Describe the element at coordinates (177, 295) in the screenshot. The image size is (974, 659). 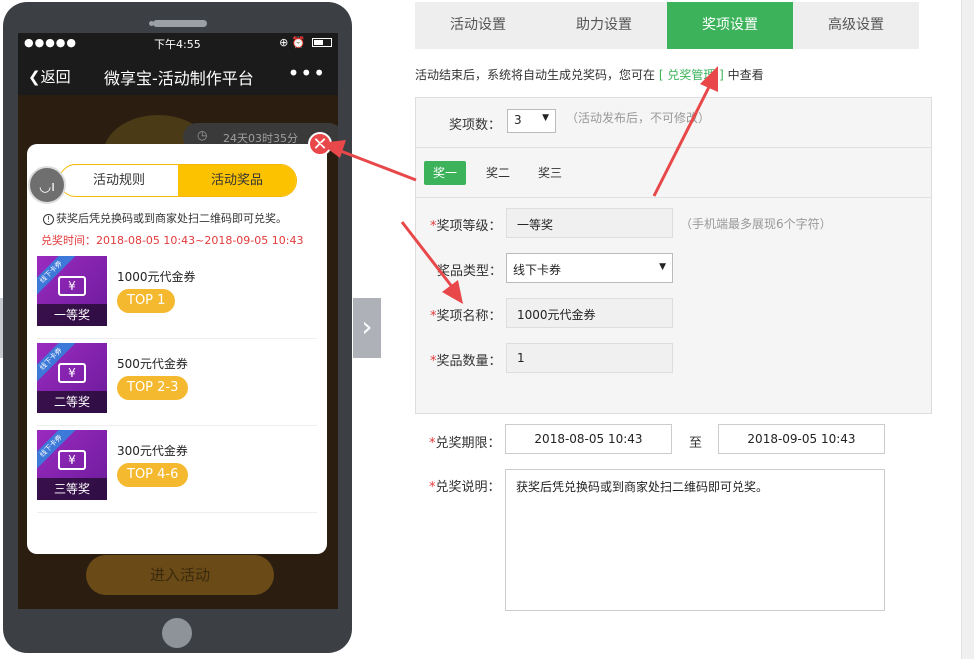
I see `list-item: 线下卡券 ¥ 一等奖 1000元代金券 TOP 1` at that location.